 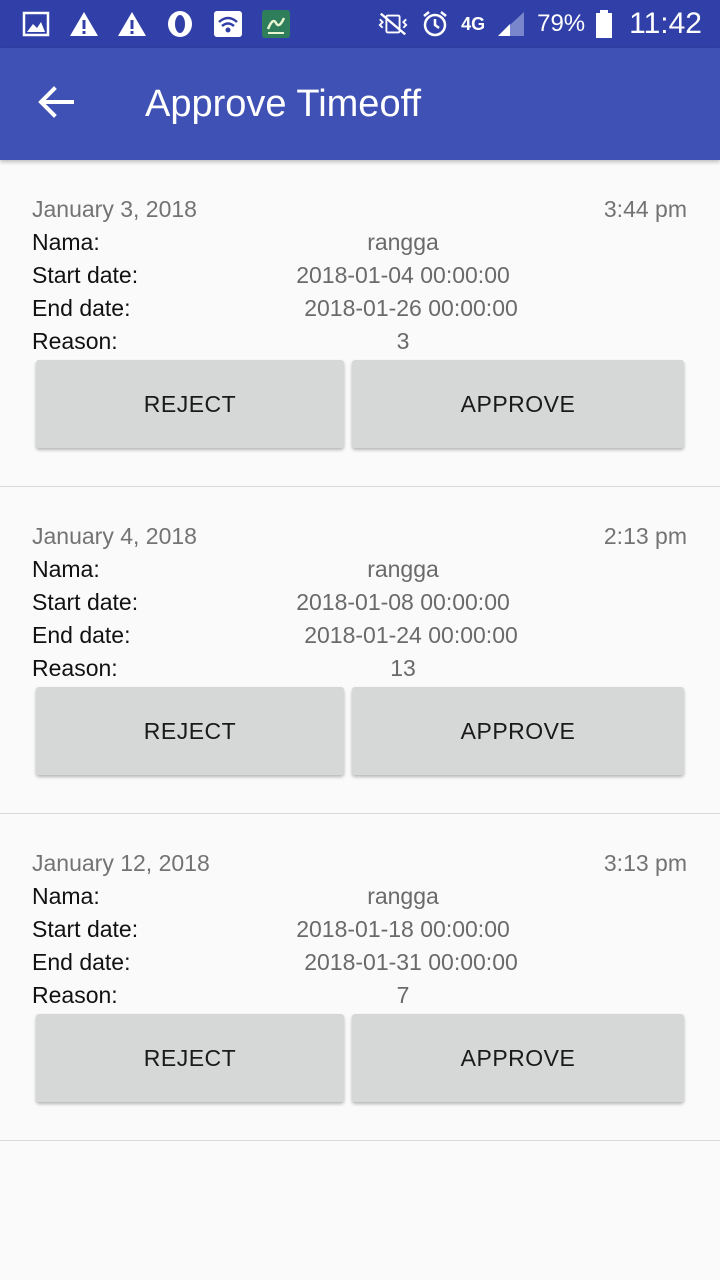 What do you see at coordinates (403, 668) in the screenshot?
I see `reason-value: 13` at bounding box center [403, 668].